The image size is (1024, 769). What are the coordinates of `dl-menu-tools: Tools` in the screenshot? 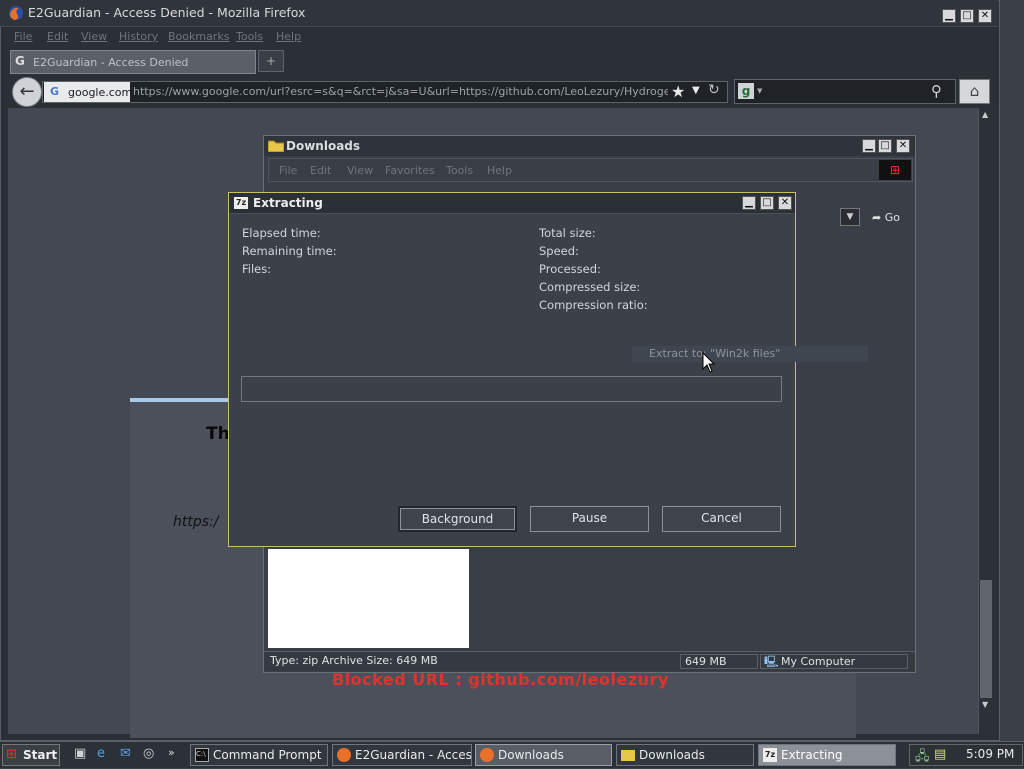 It's located at (459, 170).